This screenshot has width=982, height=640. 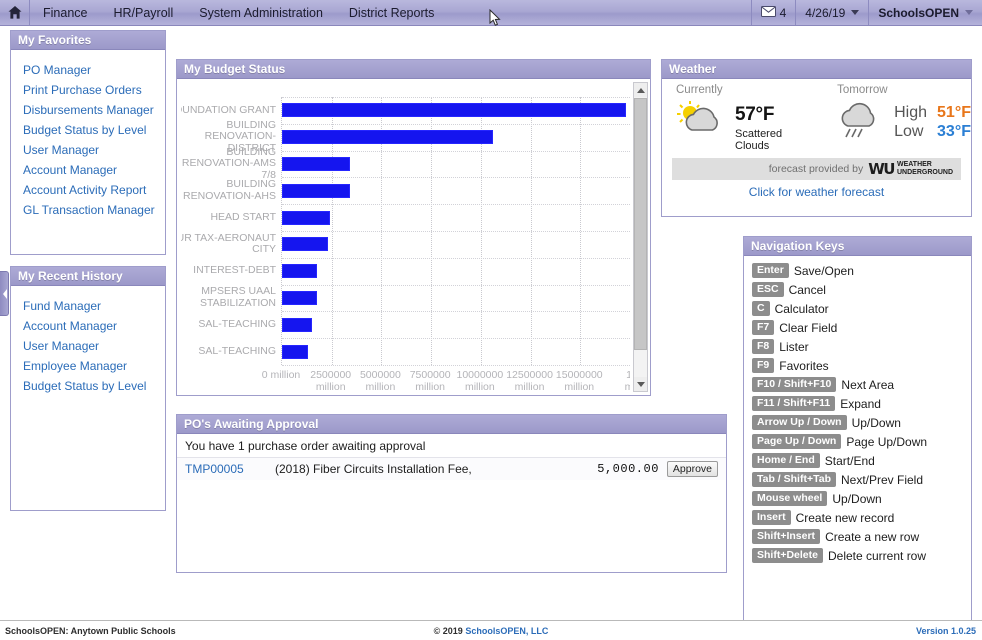 I want to click on scrollbar-thumb, so click(x=640, y=224).